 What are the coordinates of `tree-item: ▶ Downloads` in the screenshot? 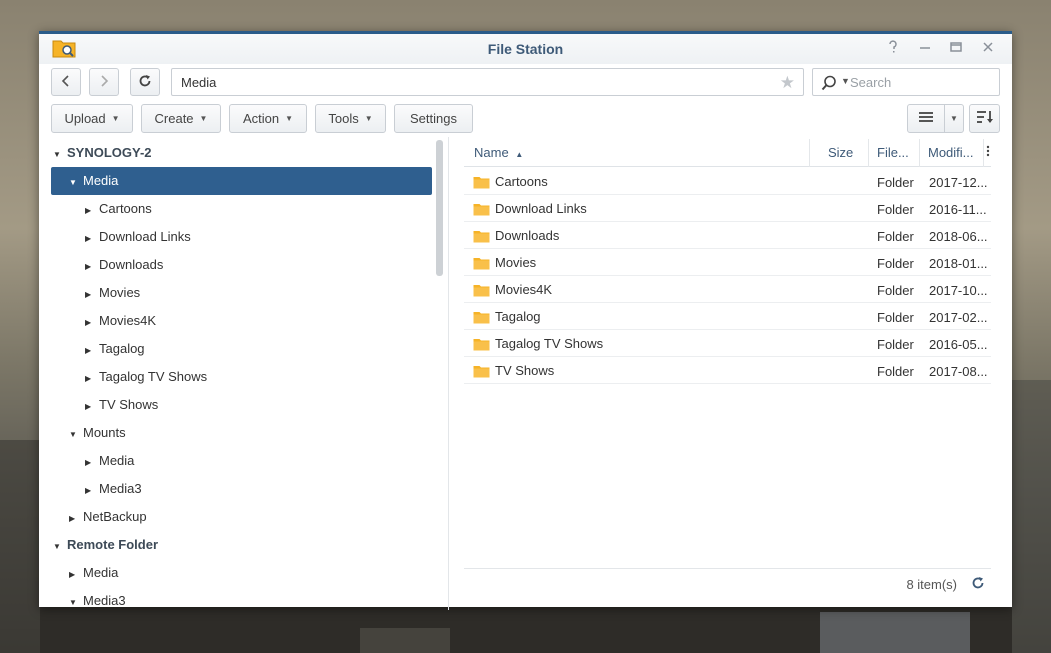 It's located at (124, 265).